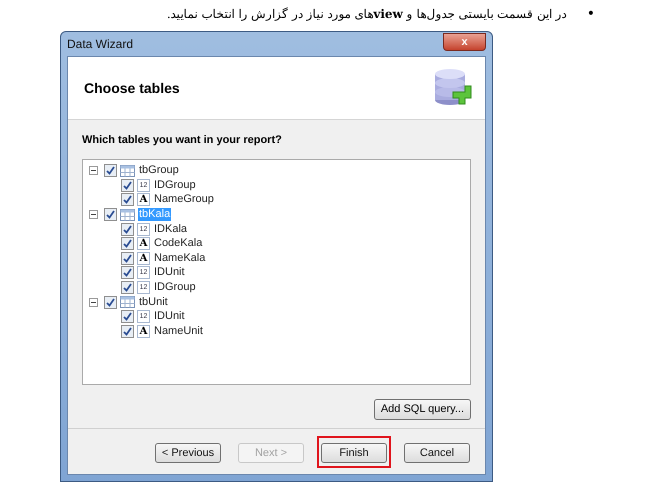 This screenshot has height=485, width=650. I want to click on tree-item: NameKala, so click(179, 258).